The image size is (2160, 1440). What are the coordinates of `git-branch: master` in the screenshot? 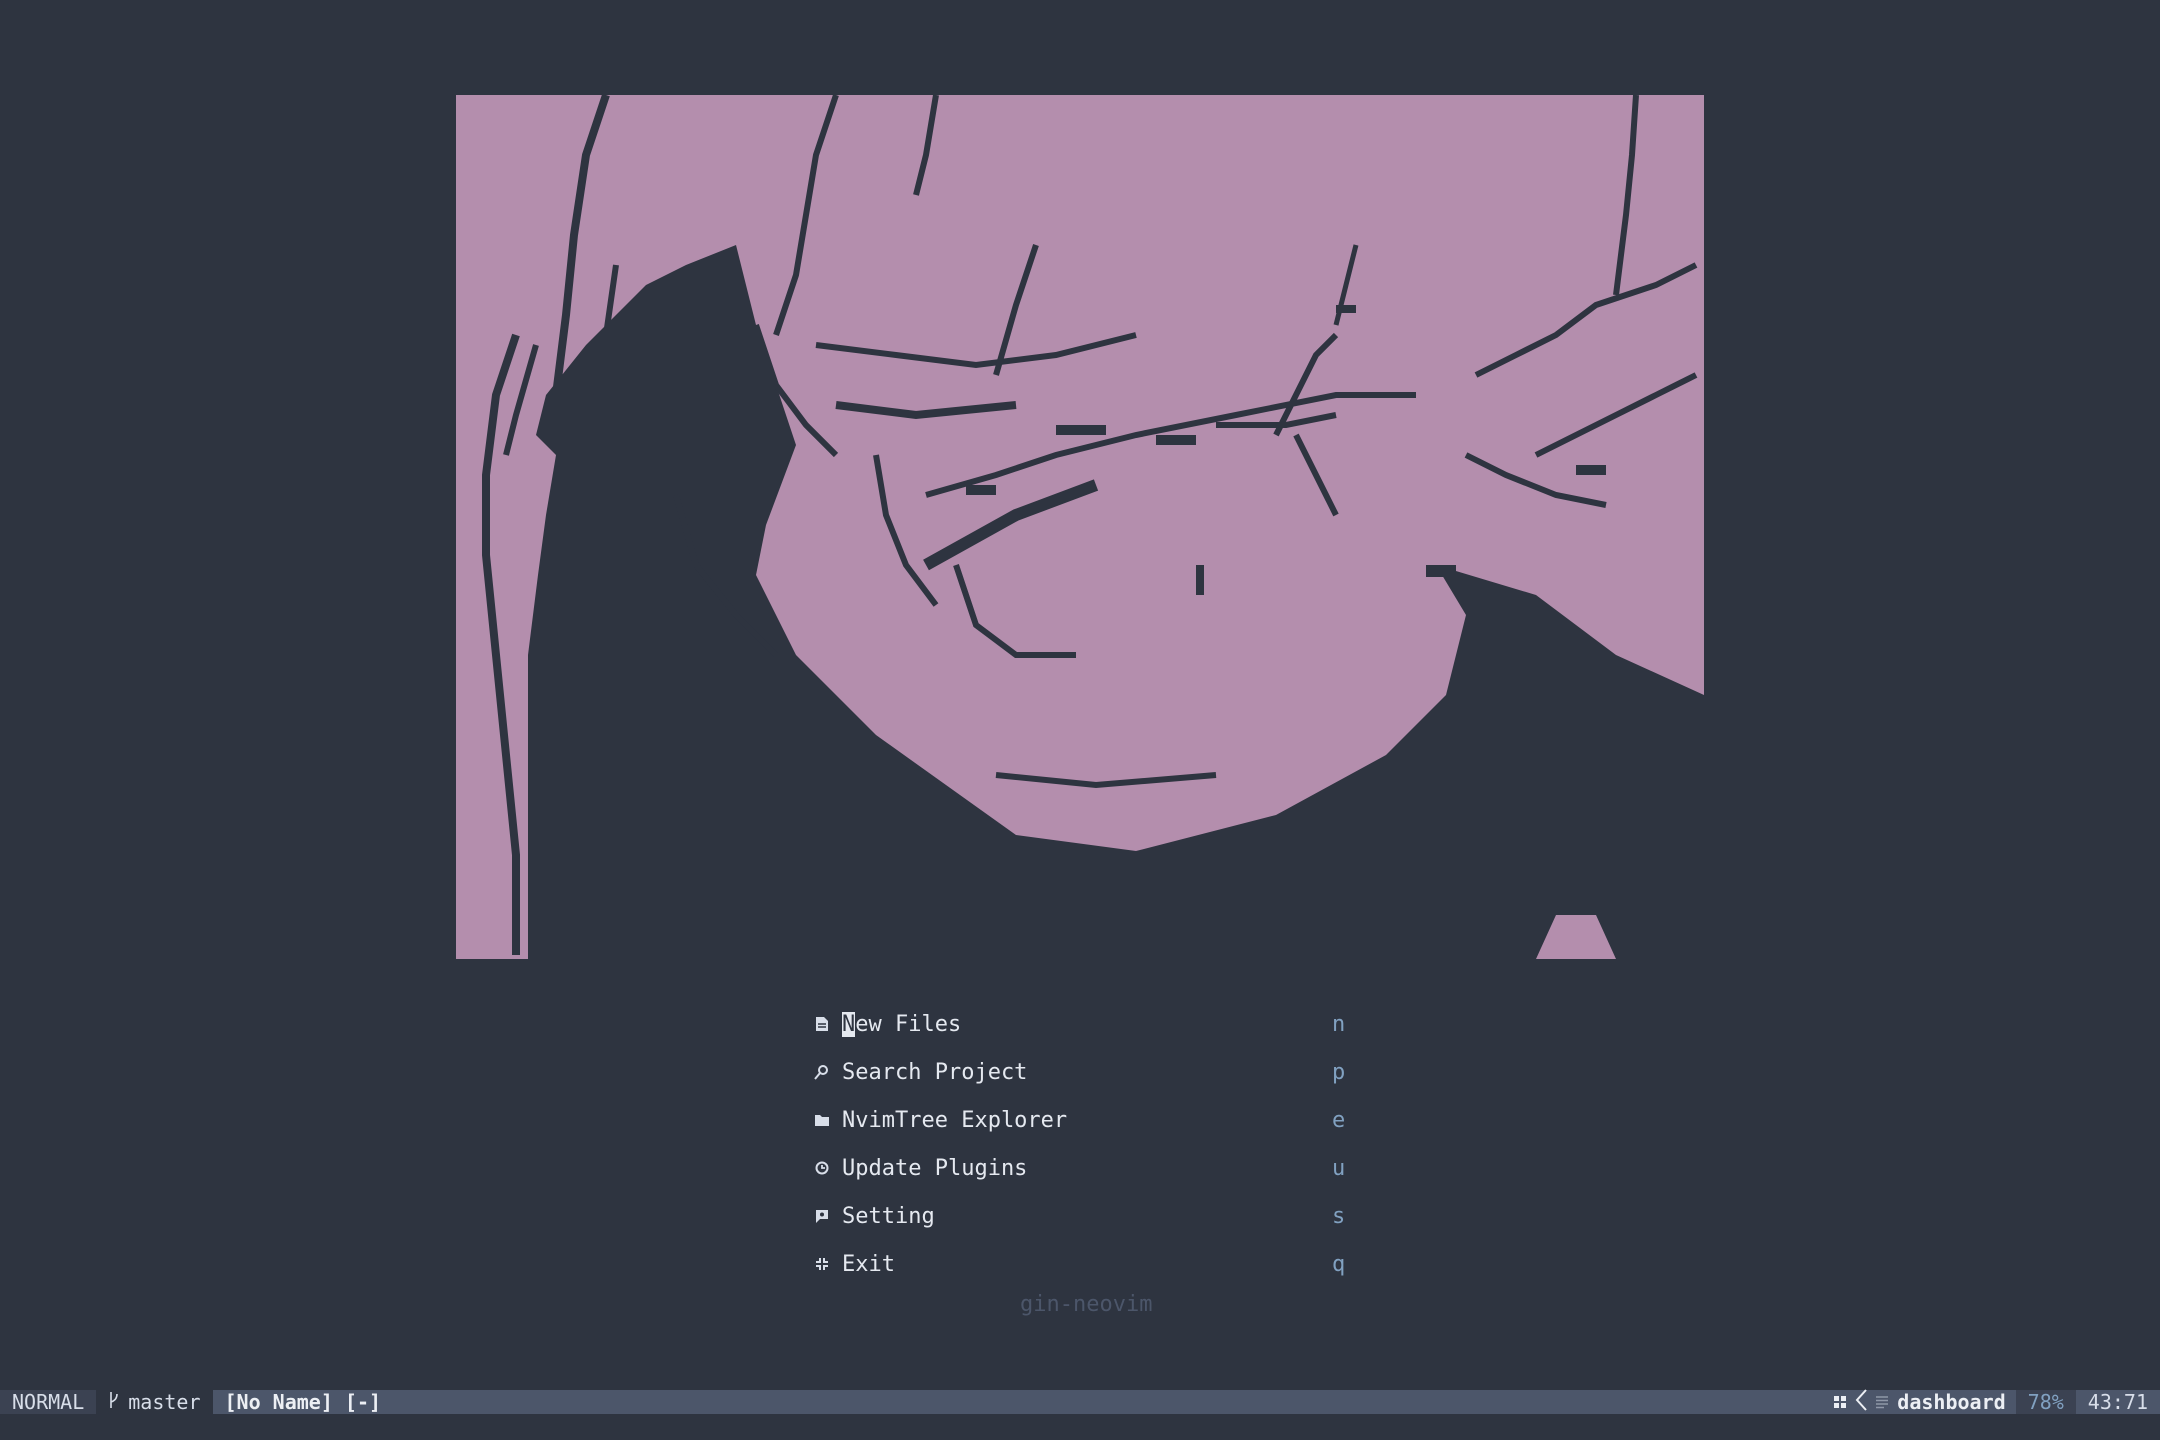 It's located at (154, 1402).